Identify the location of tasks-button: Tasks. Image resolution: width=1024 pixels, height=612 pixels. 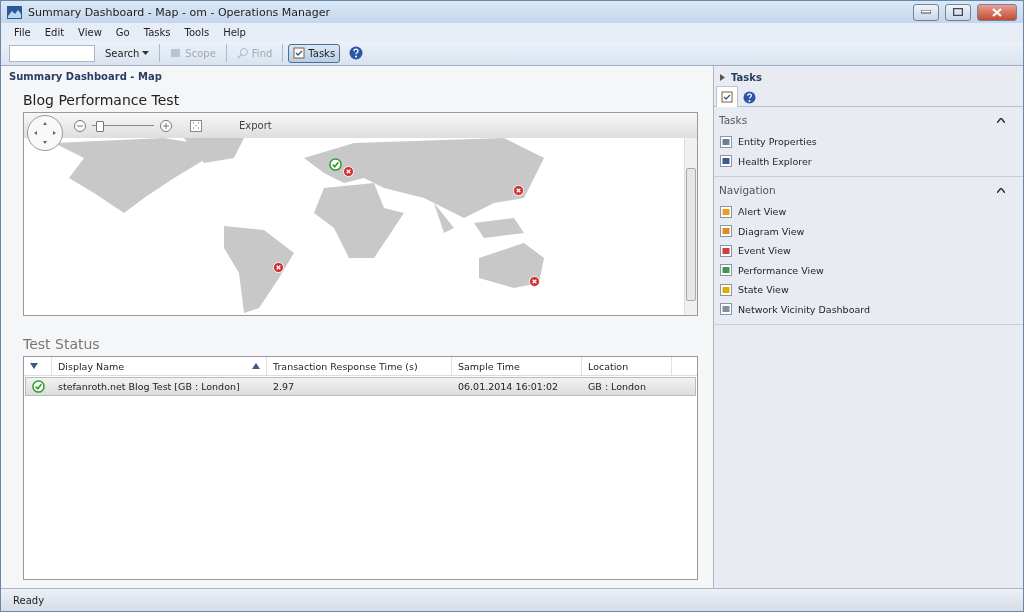
(314, 53).